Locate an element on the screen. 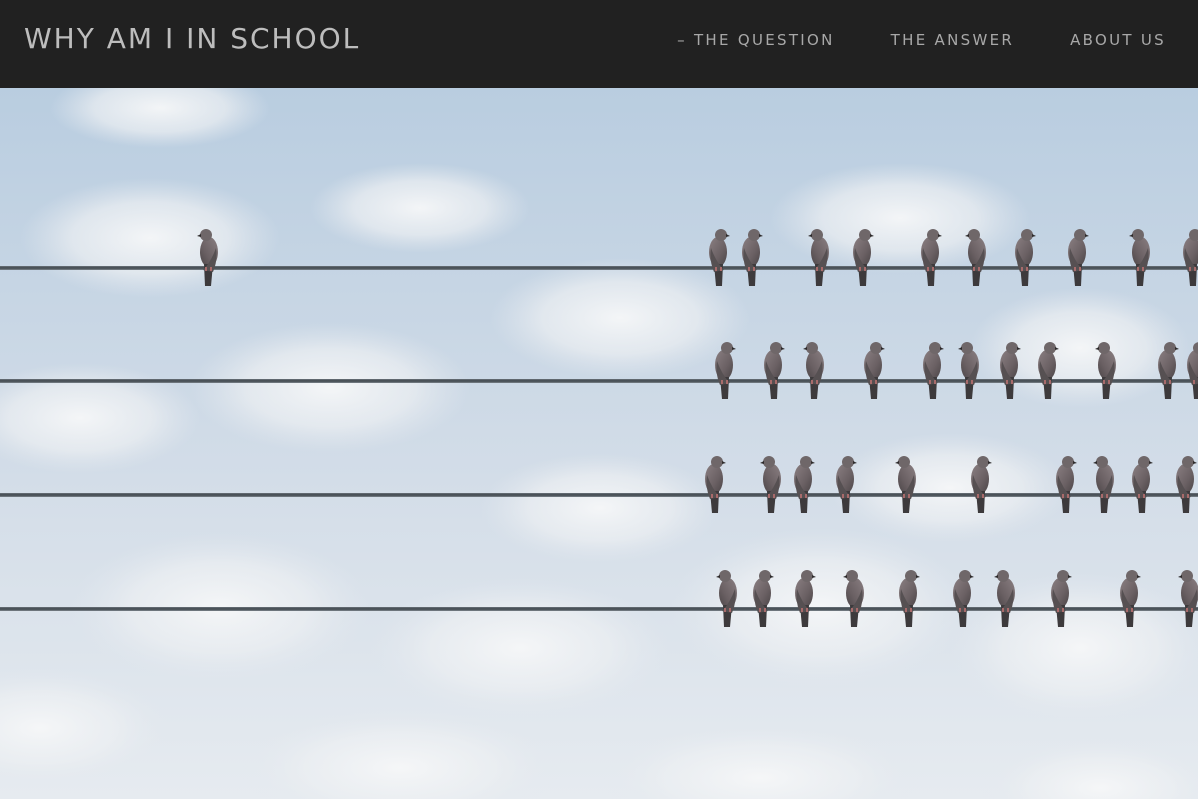  site-title: WHY AM I IN SCHOOL is located at coordinates (192, 38).